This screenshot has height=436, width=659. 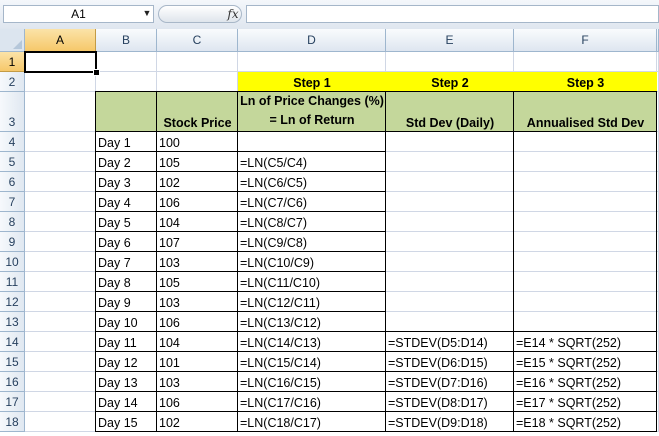 I want to click on day-label: Day 2, so click(x=114, y=163).